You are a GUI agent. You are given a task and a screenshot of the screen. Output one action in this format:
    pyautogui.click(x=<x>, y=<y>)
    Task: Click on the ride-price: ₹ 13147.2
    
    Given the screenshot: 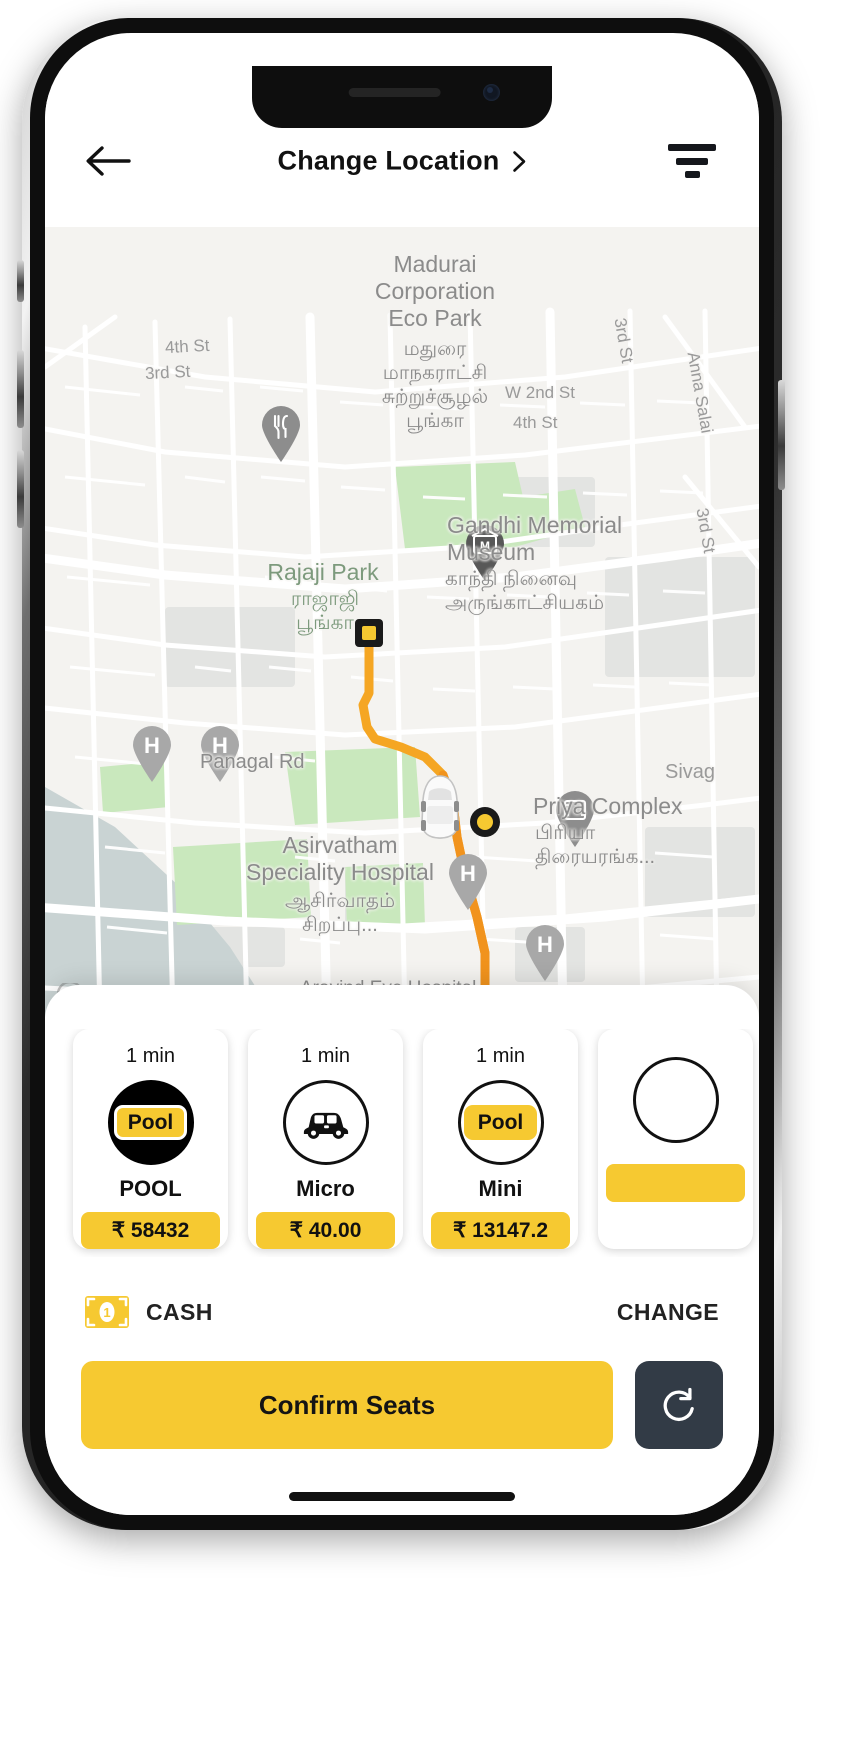 What is the action you would take?
    pyautogui.click(x=500, y=1230)
    